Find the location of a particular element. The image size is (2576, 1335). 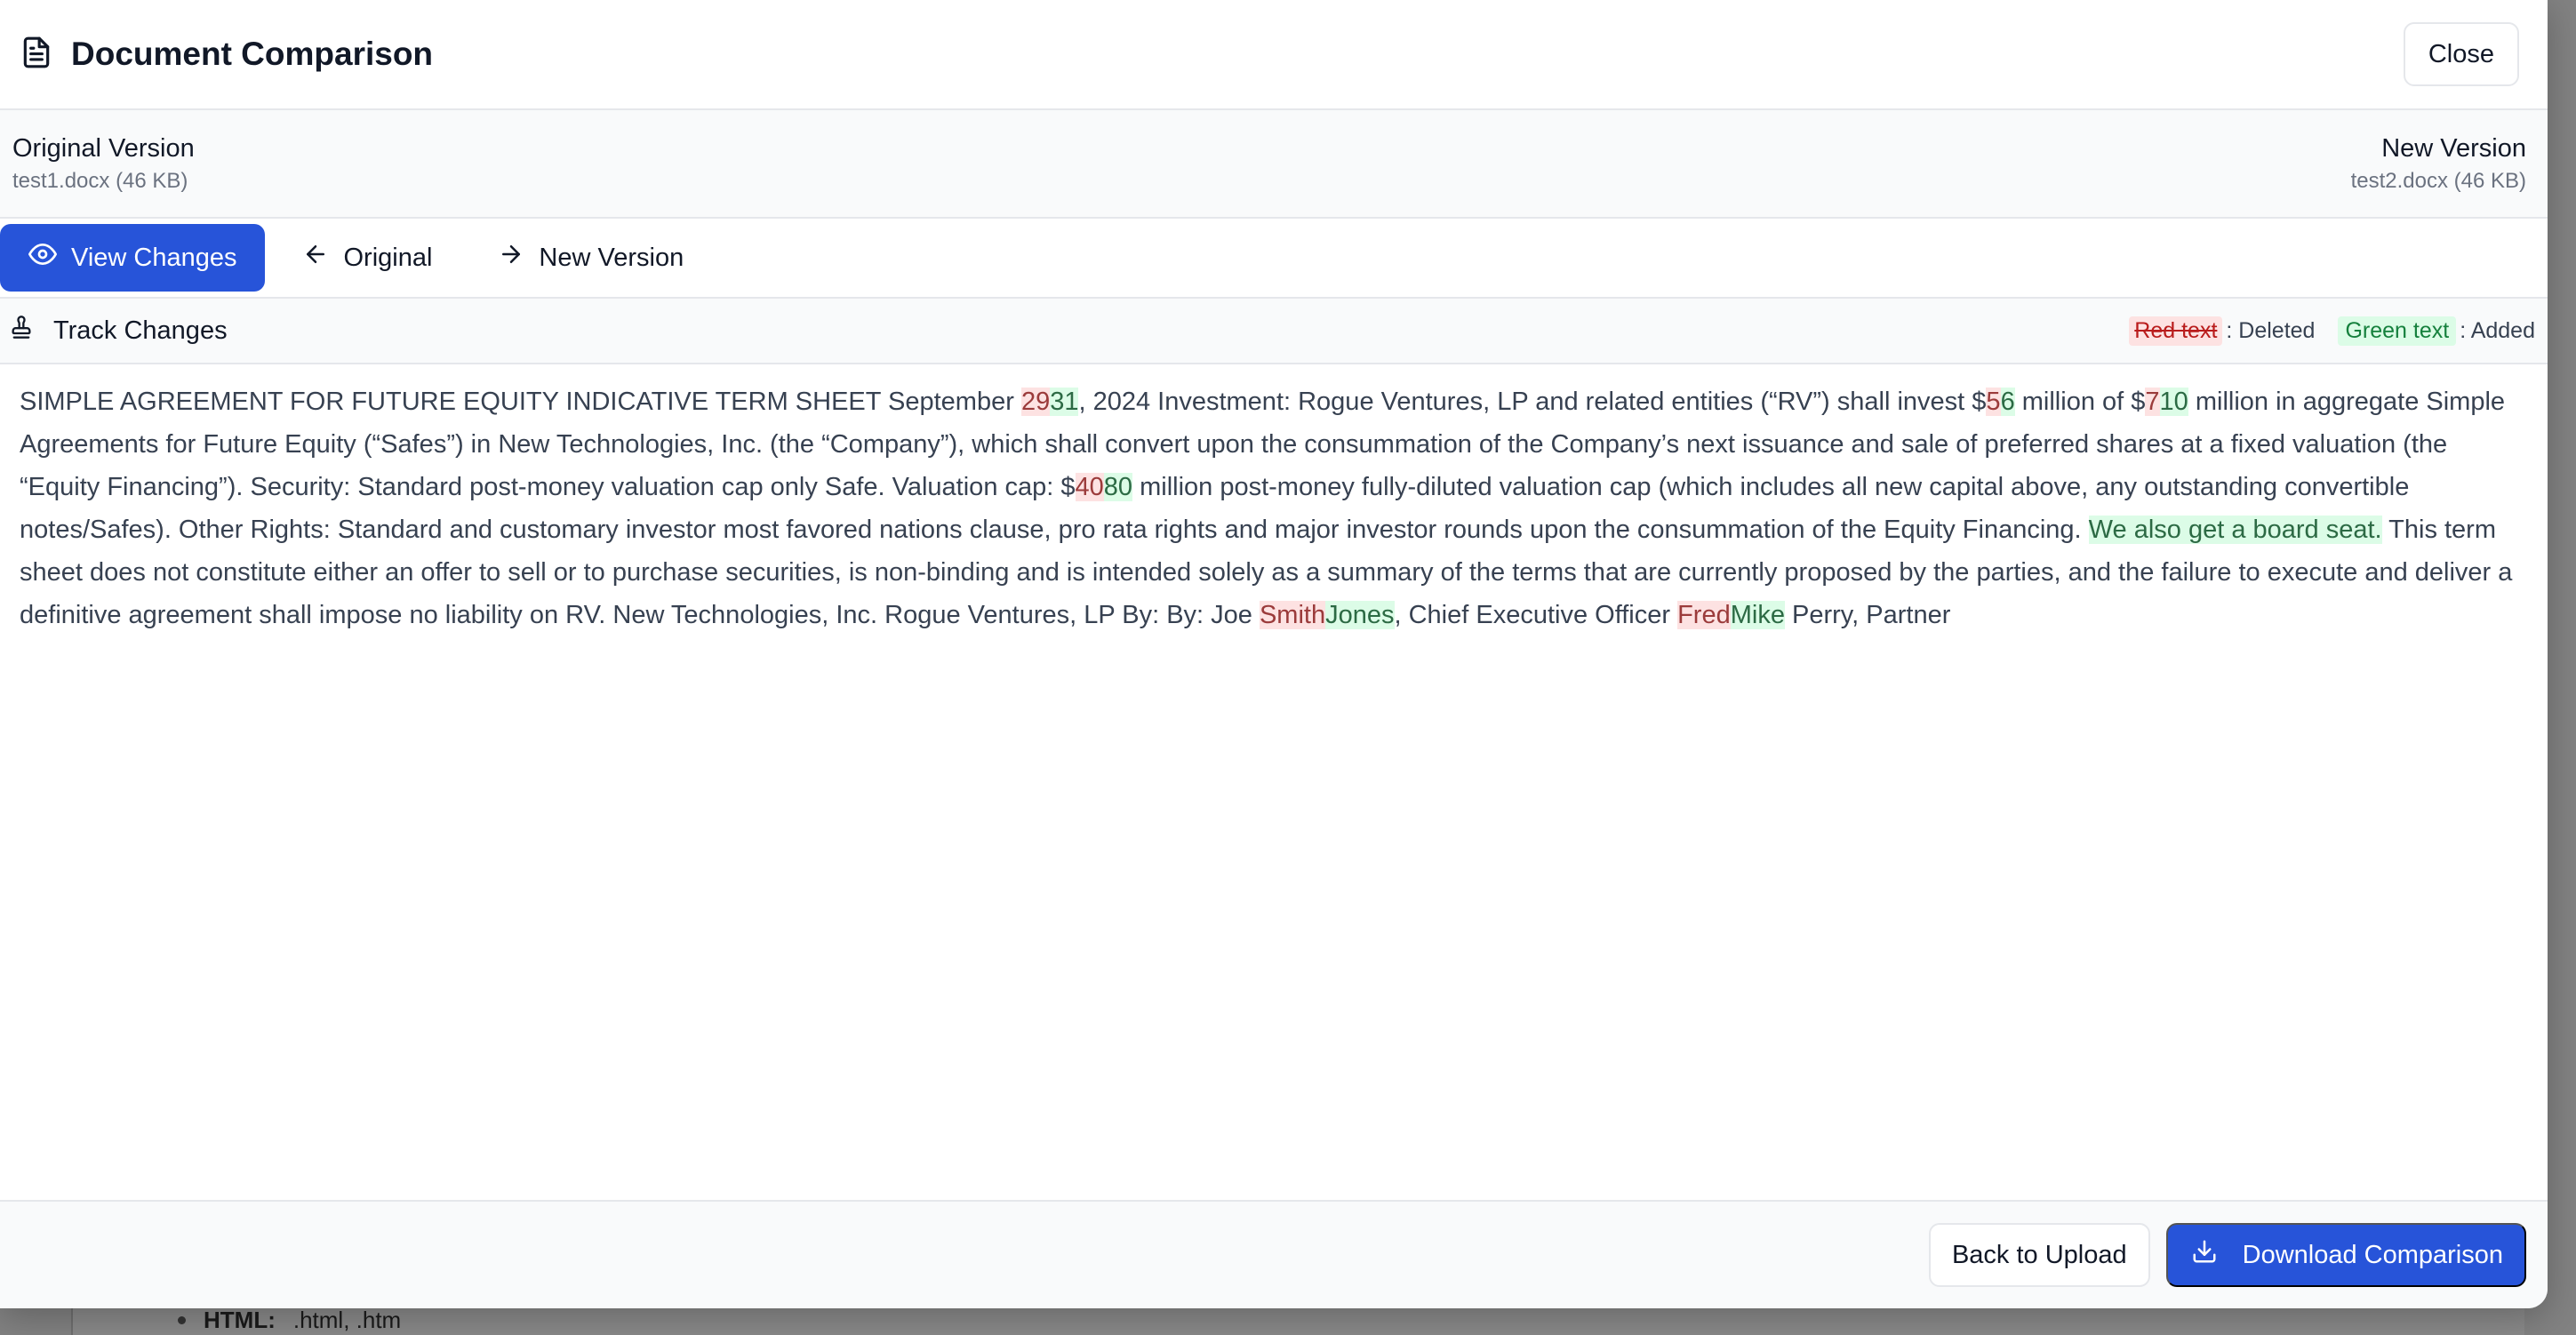

bullet-dot is located at coordinates (182, 1320).